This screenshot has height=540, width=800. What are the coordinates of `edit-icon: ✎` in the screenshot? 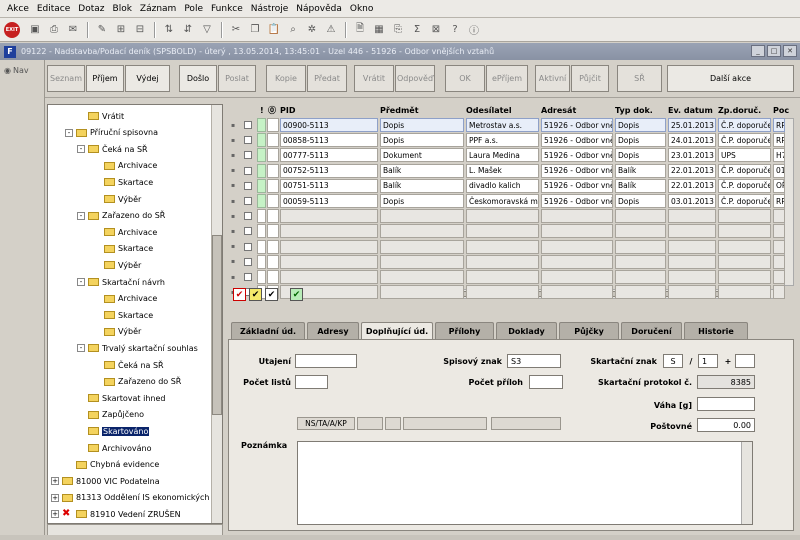 It's located at (102, 30).